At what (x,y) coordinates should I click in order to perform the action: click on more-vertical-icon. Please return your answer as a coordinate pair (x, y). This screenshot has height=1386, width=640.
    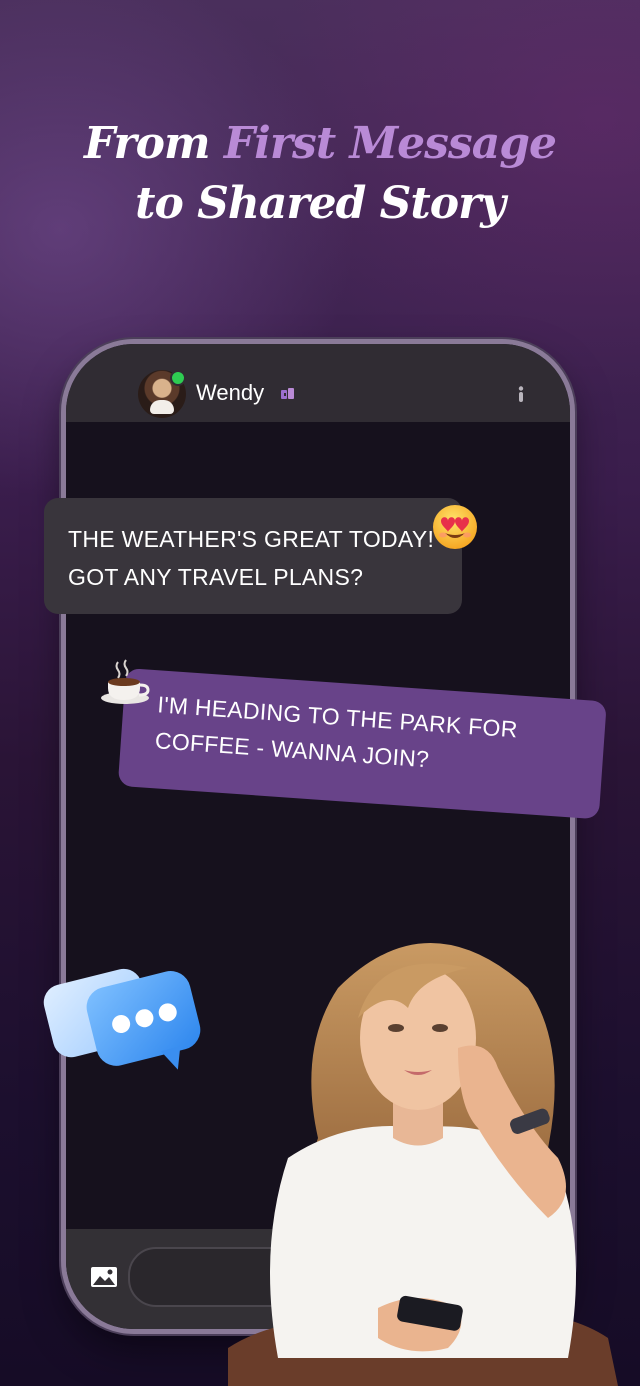
    Looking at the image, I should click on (521, 394).